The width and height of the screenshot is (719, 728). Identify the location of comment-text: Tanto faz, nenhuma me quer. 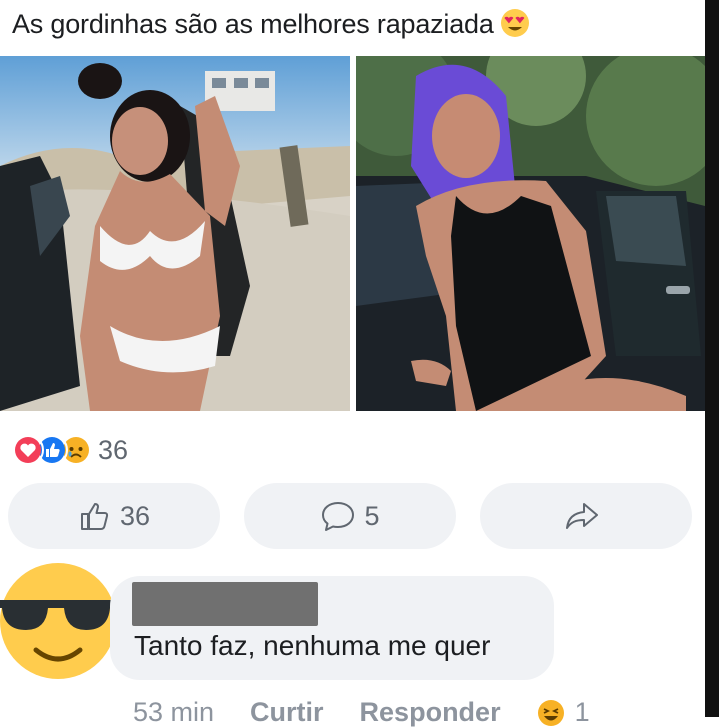
(312, 645).